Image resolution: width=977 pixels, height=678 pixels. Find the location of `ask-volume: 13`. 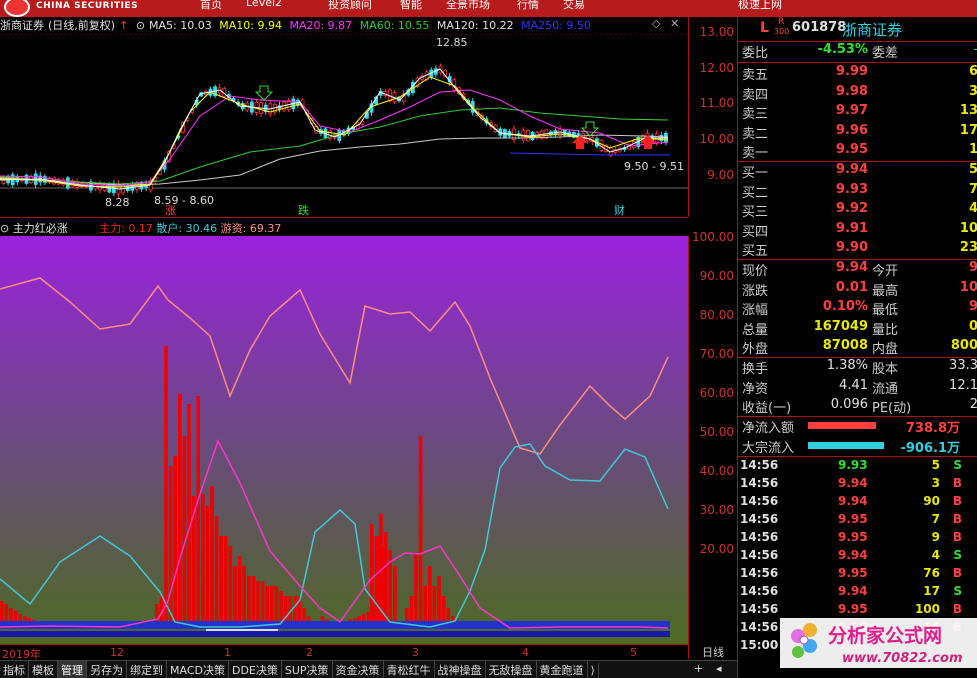

ask-volume: 13 is located at coordinates (968, 110).